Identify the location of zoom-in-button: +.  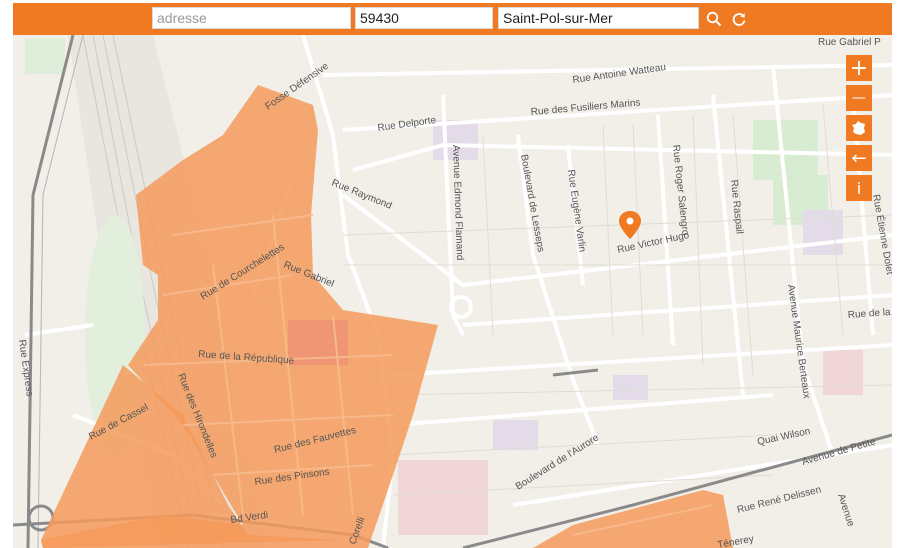
(859, 68).